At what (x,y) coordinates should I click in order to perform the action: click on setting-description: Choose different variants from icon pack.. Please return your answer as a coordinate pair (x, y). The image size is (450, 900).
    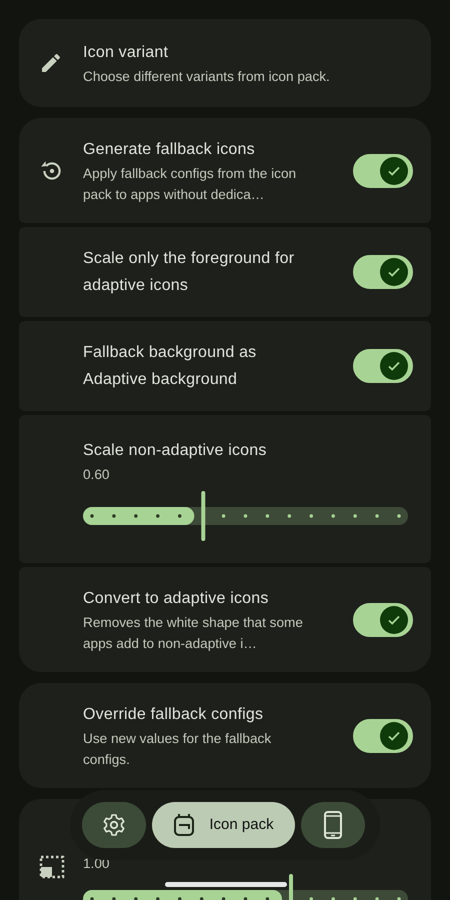
    Looking at the image, I should click on (207, 77).